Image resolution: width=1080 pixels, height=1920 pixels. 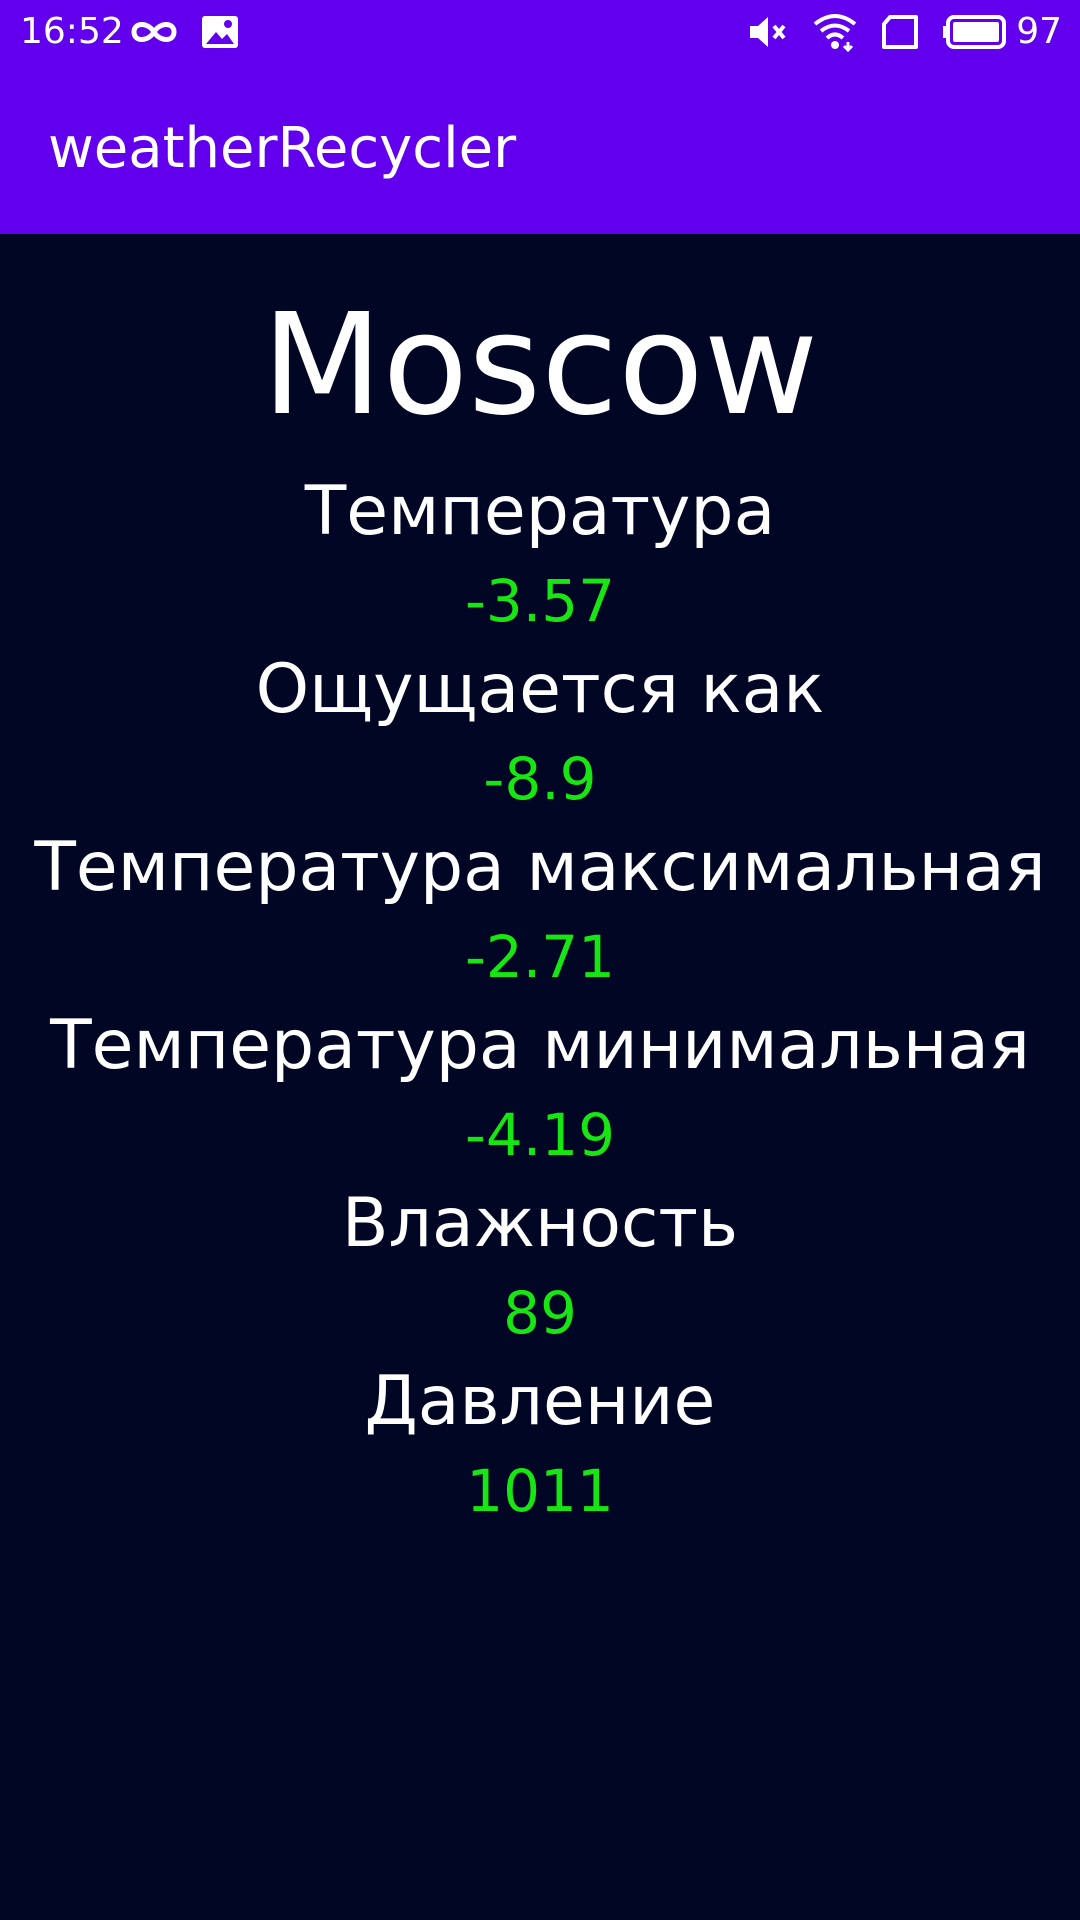 I want to click on battery-level: 97, so click(x=1039, y=31).